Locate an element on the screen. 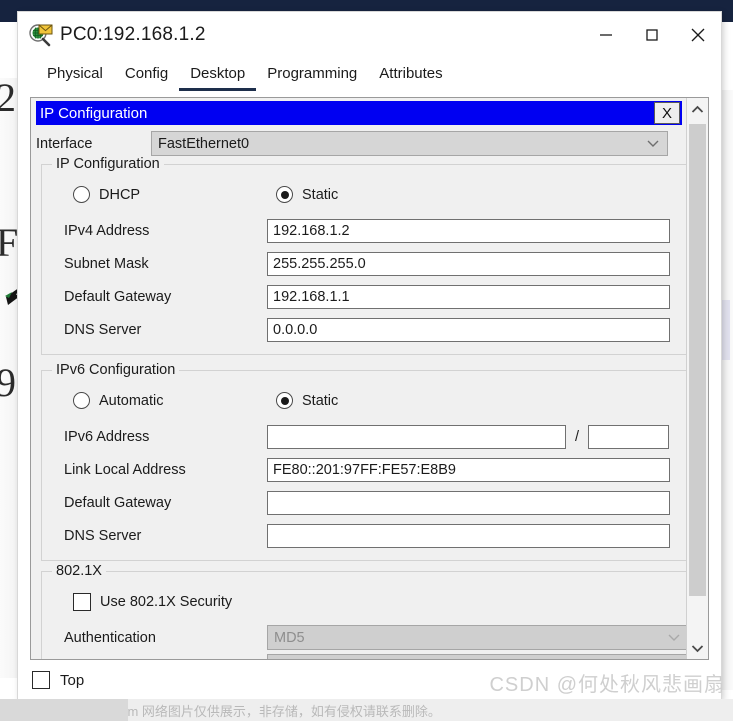  ip-configuration-caption-title: IP Configuration is located at coordinates (94, 113).